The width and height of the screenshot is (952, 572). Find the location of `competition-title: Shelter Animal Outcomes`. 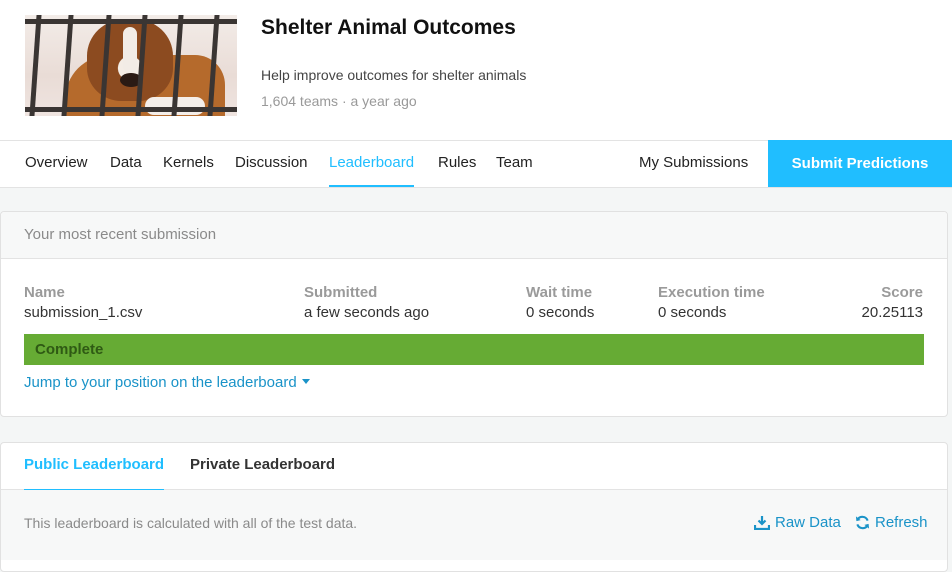

competition-title: Shelter Animal Outcomes is located at coordinates (388, 27).